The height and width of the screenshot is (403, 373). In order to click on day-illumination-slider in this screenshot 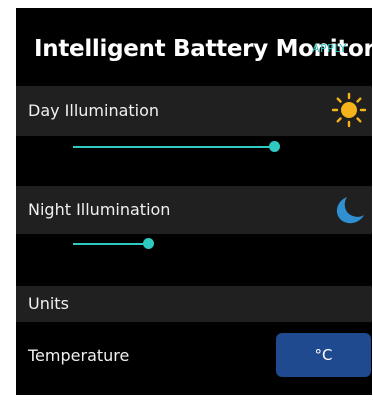, I will do `click(194, 161)`.